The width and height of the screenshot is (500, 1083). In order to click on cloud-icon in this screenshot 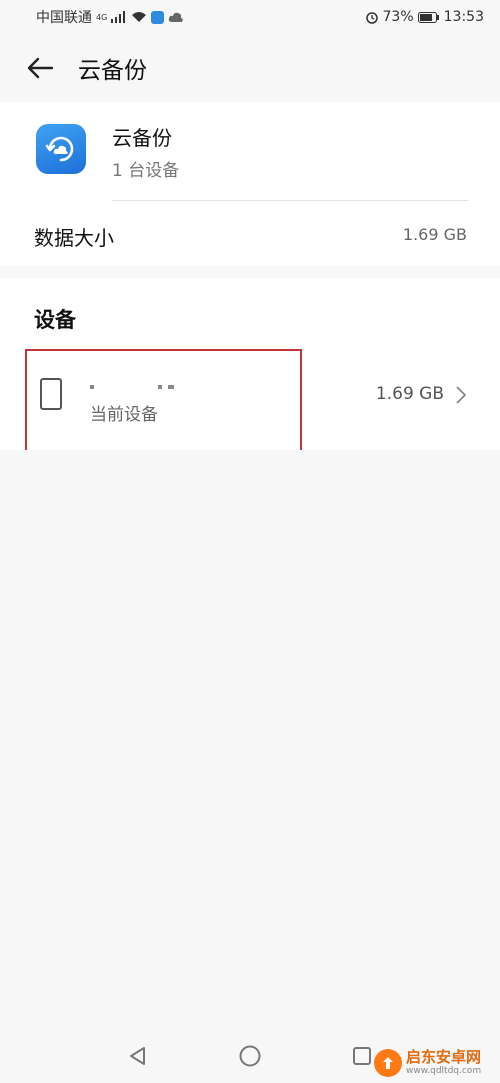, I will do `click(176, 17)`.